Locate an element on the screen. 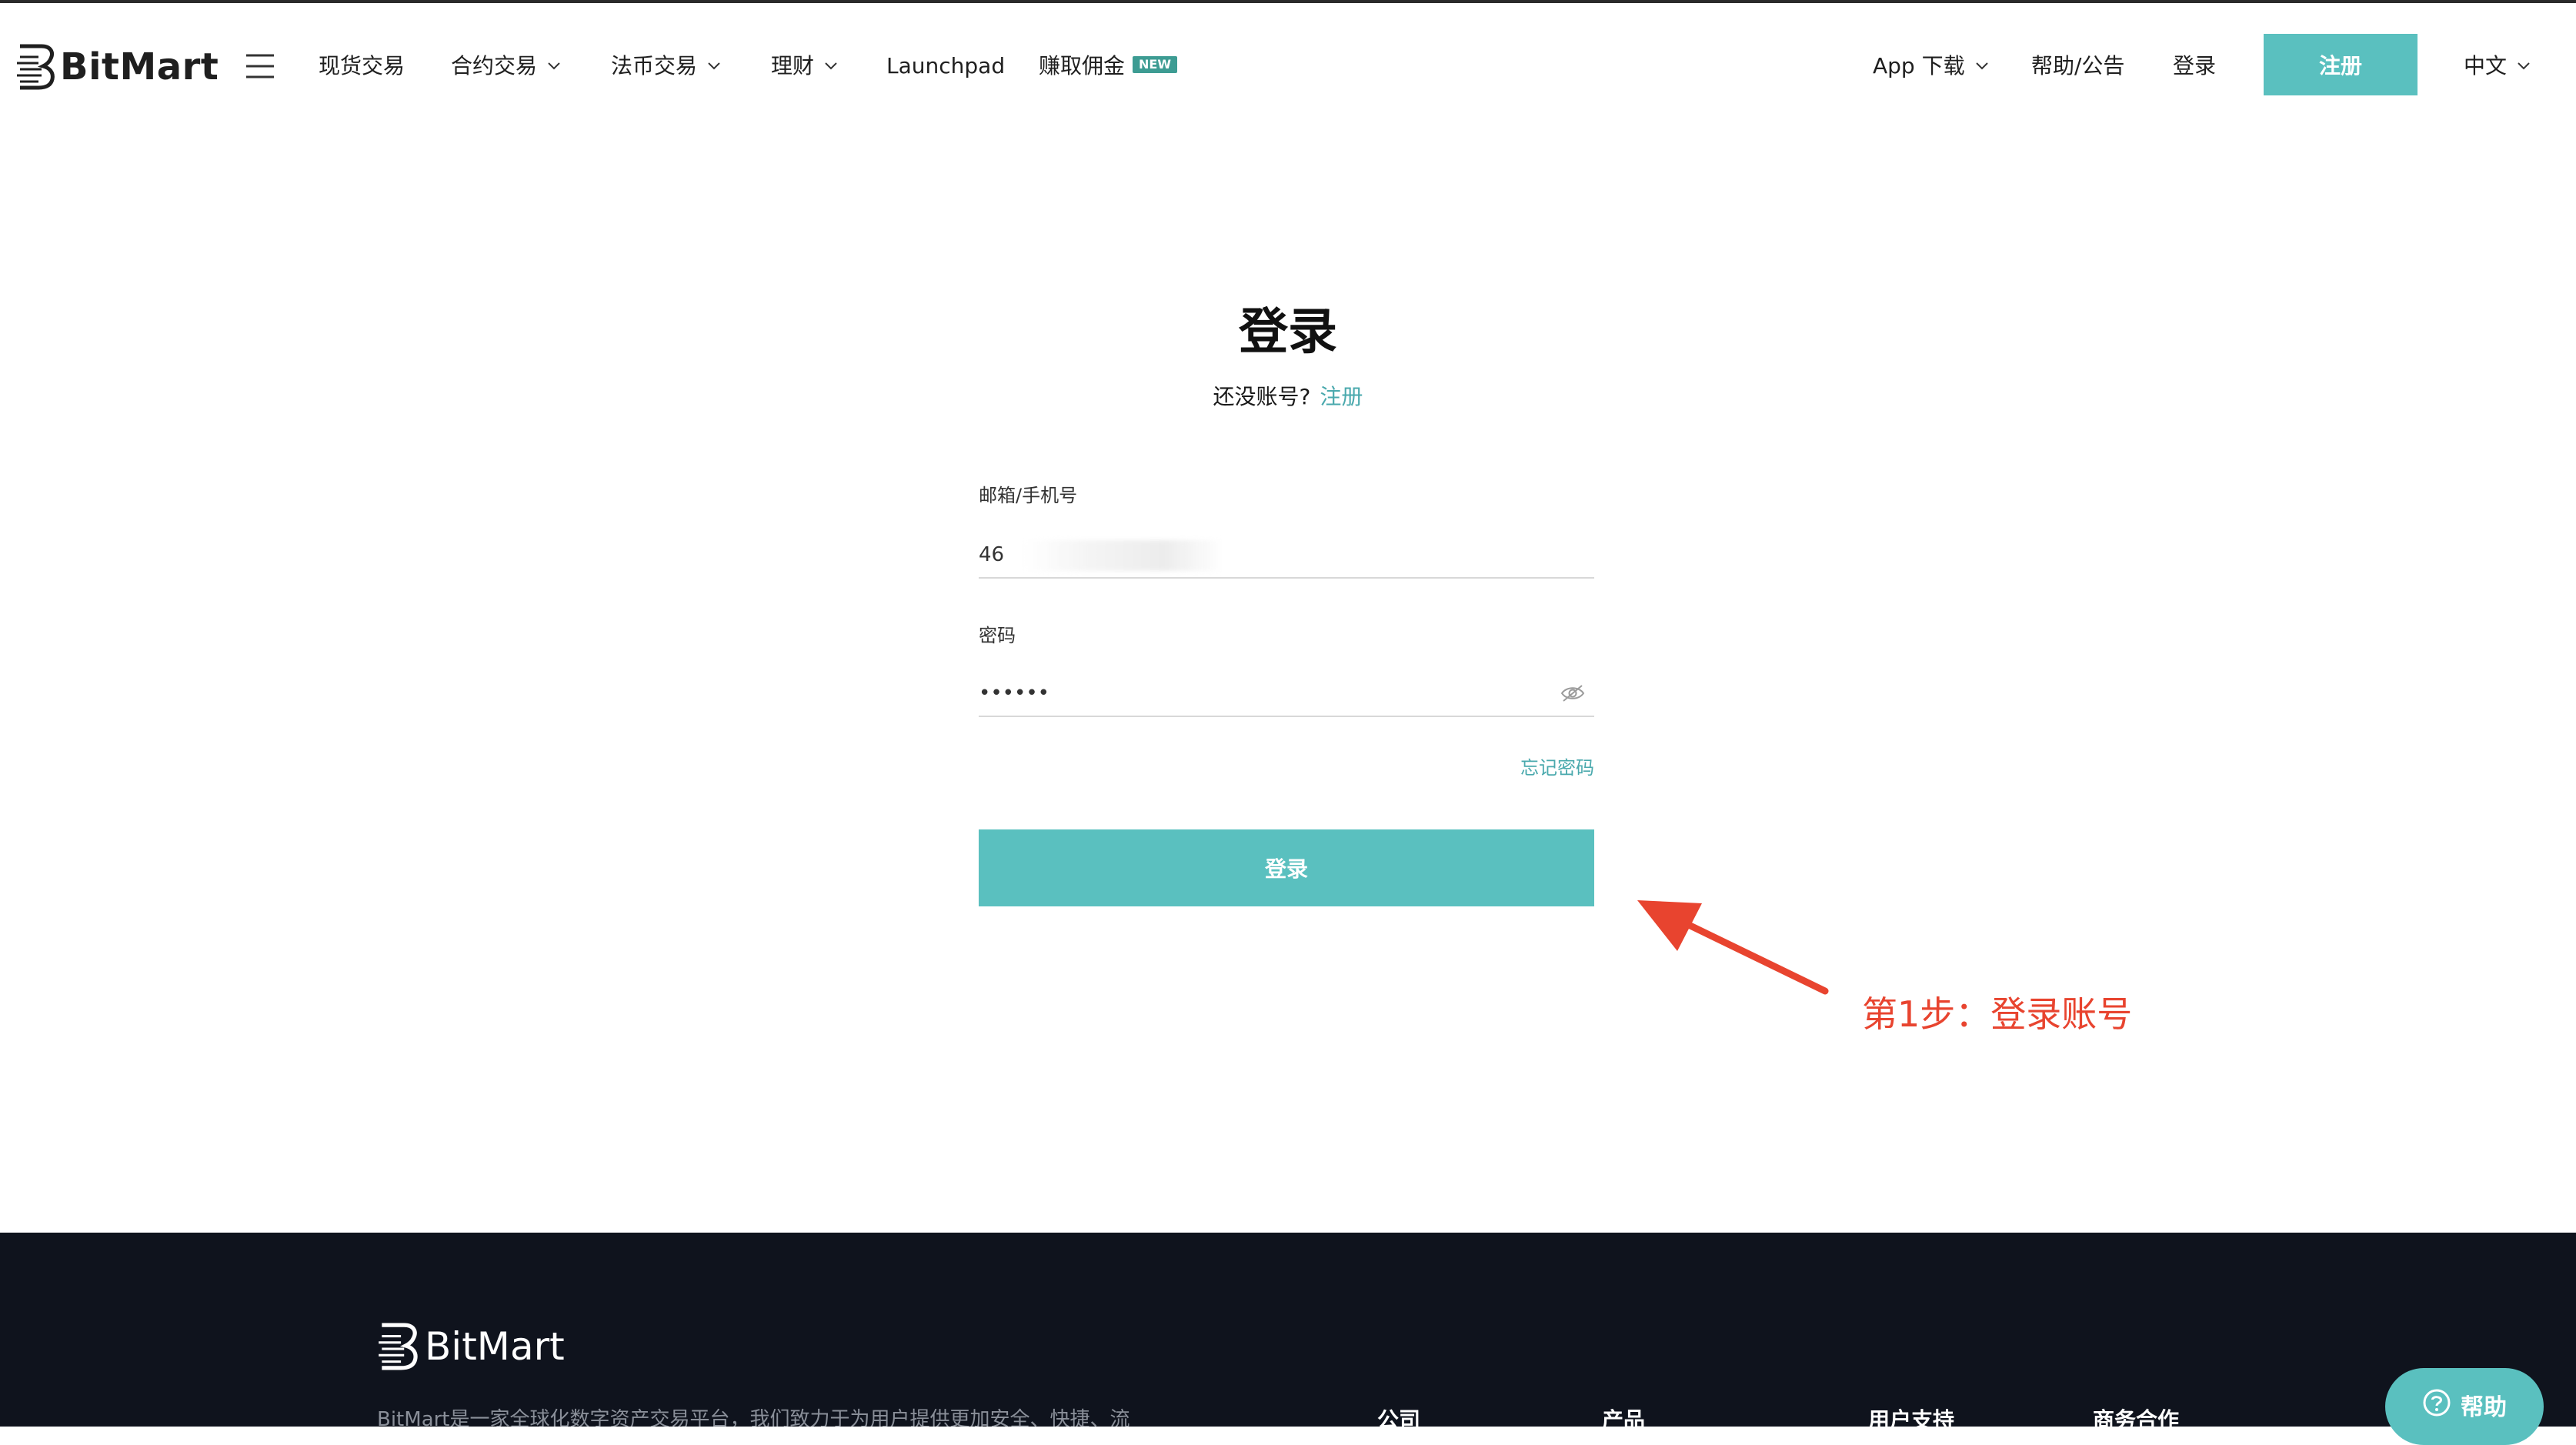  nav-fiat-trading: 法币交易 is located at coordinates (666, 66).